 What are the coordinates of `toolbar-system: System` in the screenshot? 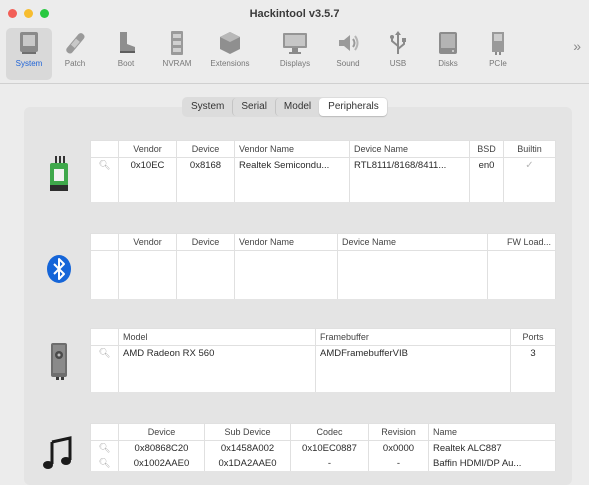 It's located at (29, 54).